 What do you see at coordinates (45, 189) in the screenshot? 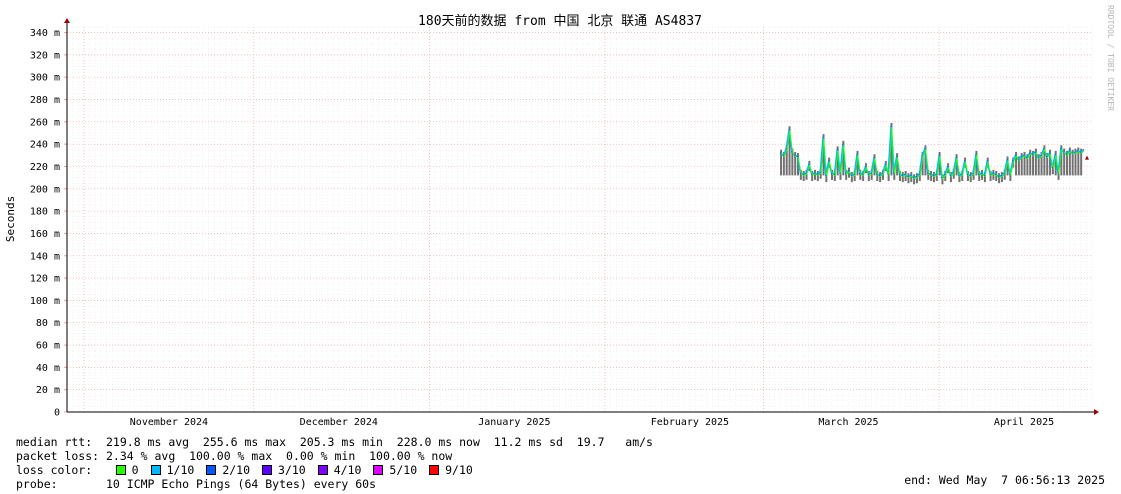
I see `y-tick-label: 200 m` at bounding box center [45, 189].